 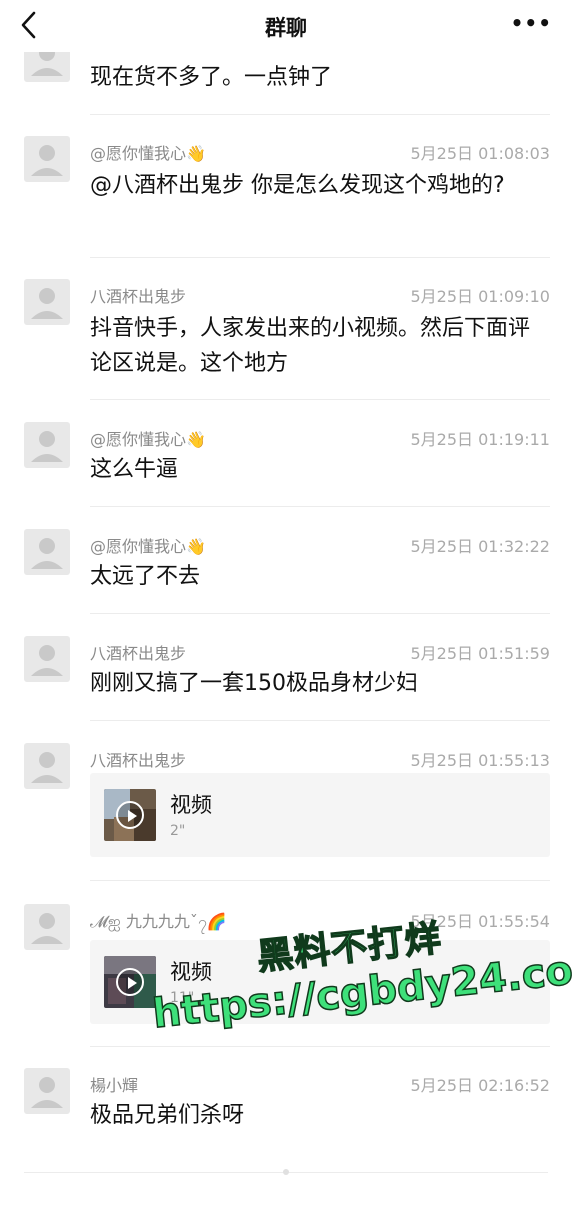 I want to click on message-text: @八酒杯出鬼步 你是怎么发现这个鸡地的?, so click(x=297, y=185).